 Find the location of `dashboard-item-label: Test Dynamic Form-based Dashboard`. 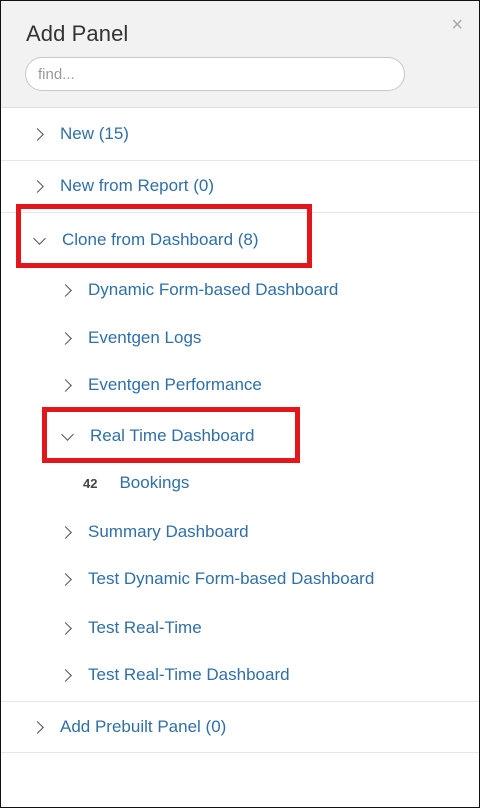

dashboard-item-label: Test Dynamic Form-based Dashboard is located at coordinates (231, 578).